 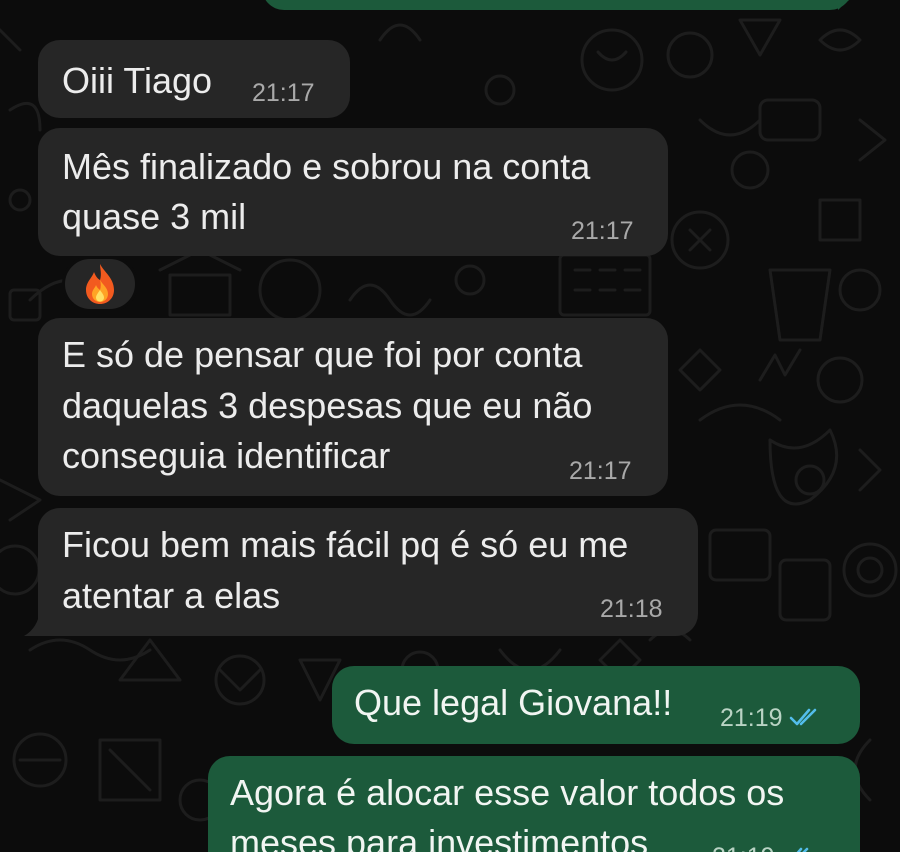 I want to click on message-reaction, so click(x=100, y=284).